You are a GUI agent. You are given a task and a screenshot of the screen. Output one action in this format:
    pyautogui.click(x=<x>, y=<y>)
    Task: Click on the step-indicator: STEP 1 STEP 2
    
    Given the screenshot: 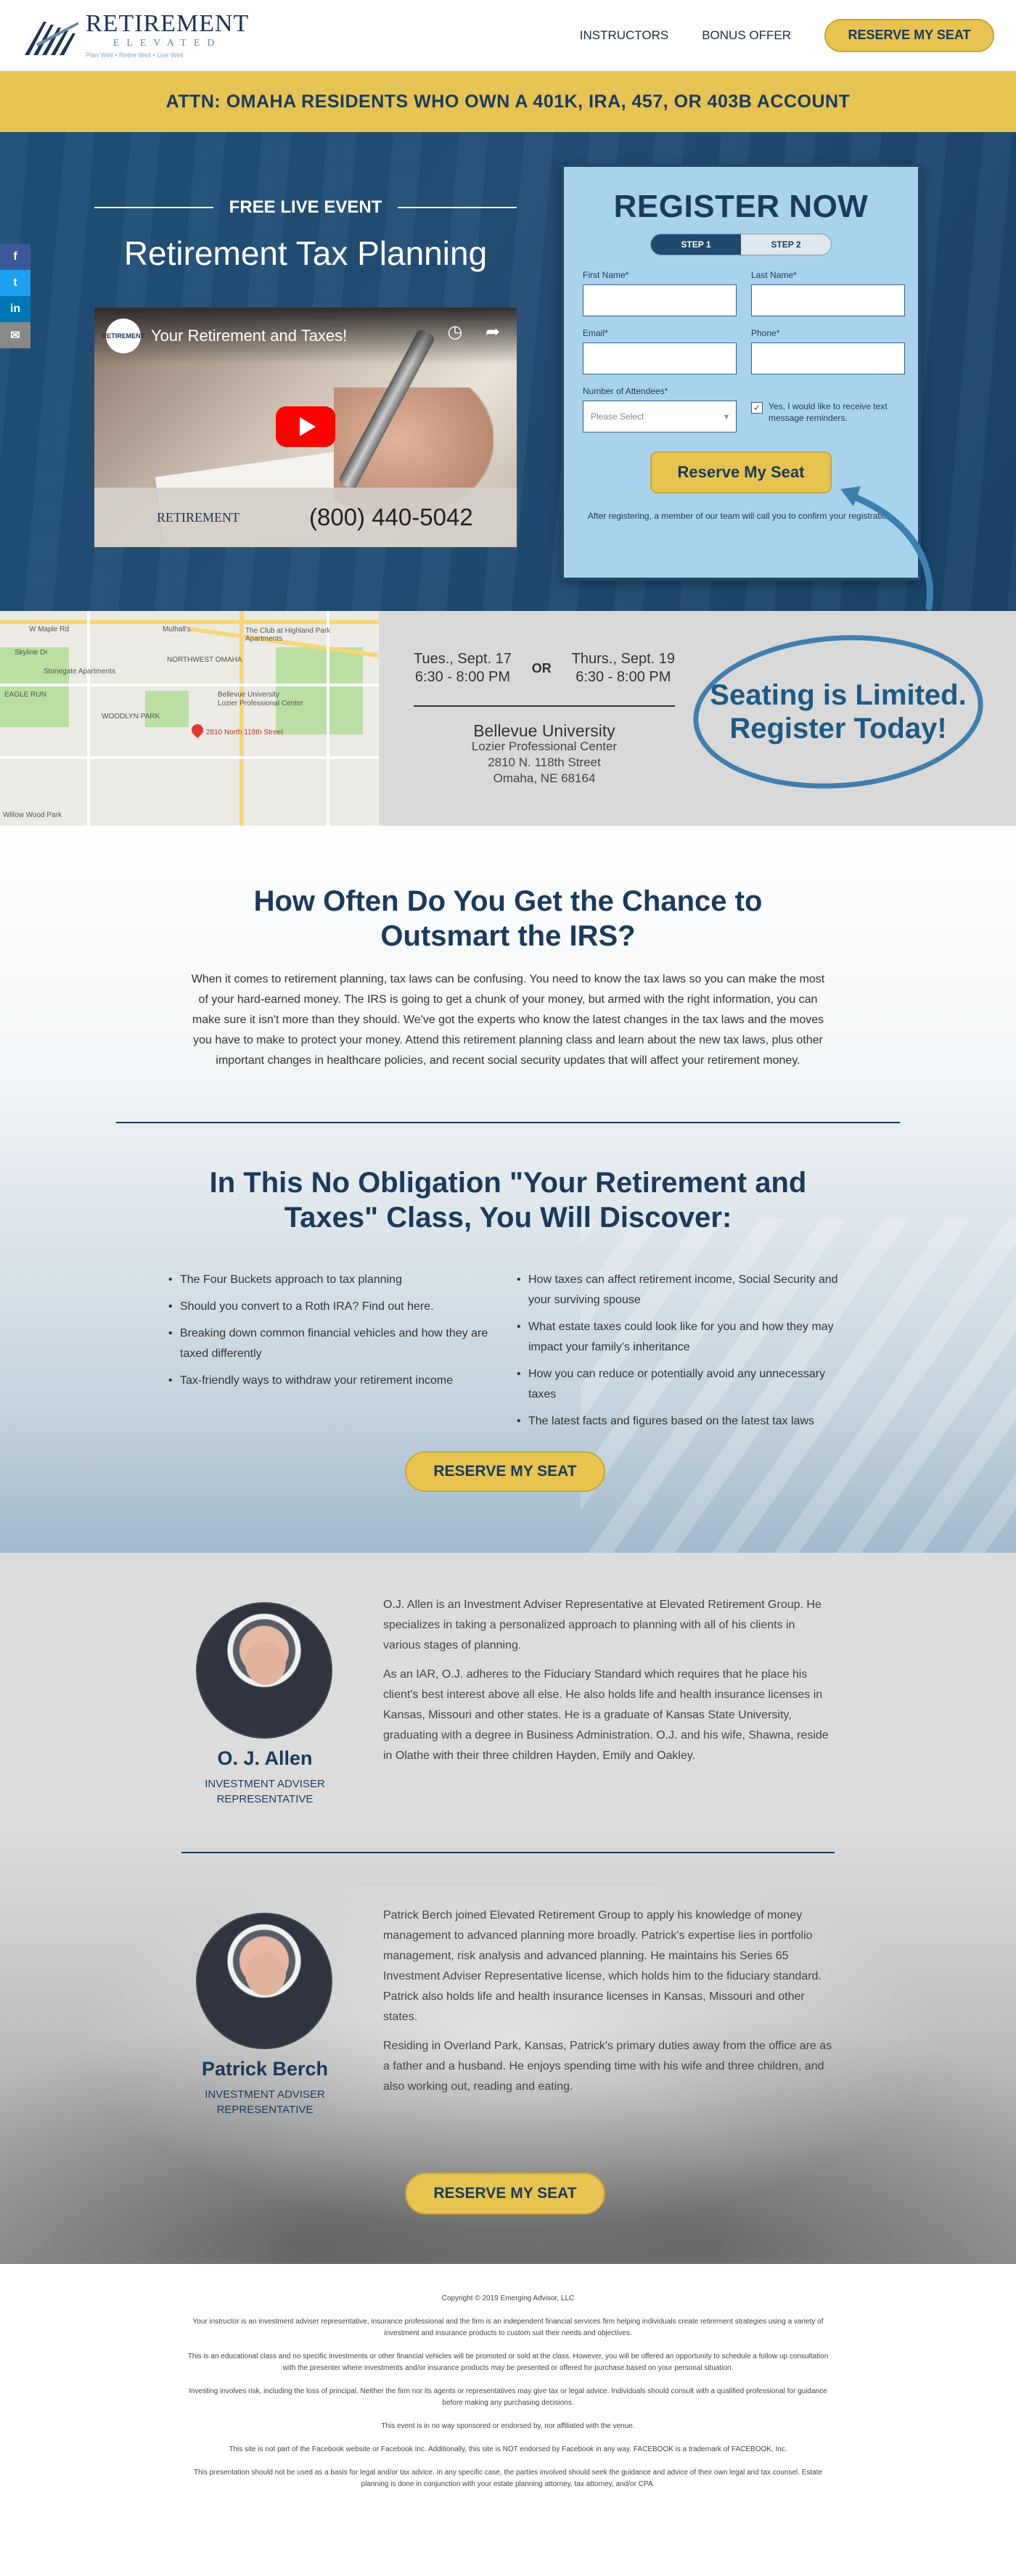 What is the action you would take?
    pyautogui.click(x=741, y=244)
    